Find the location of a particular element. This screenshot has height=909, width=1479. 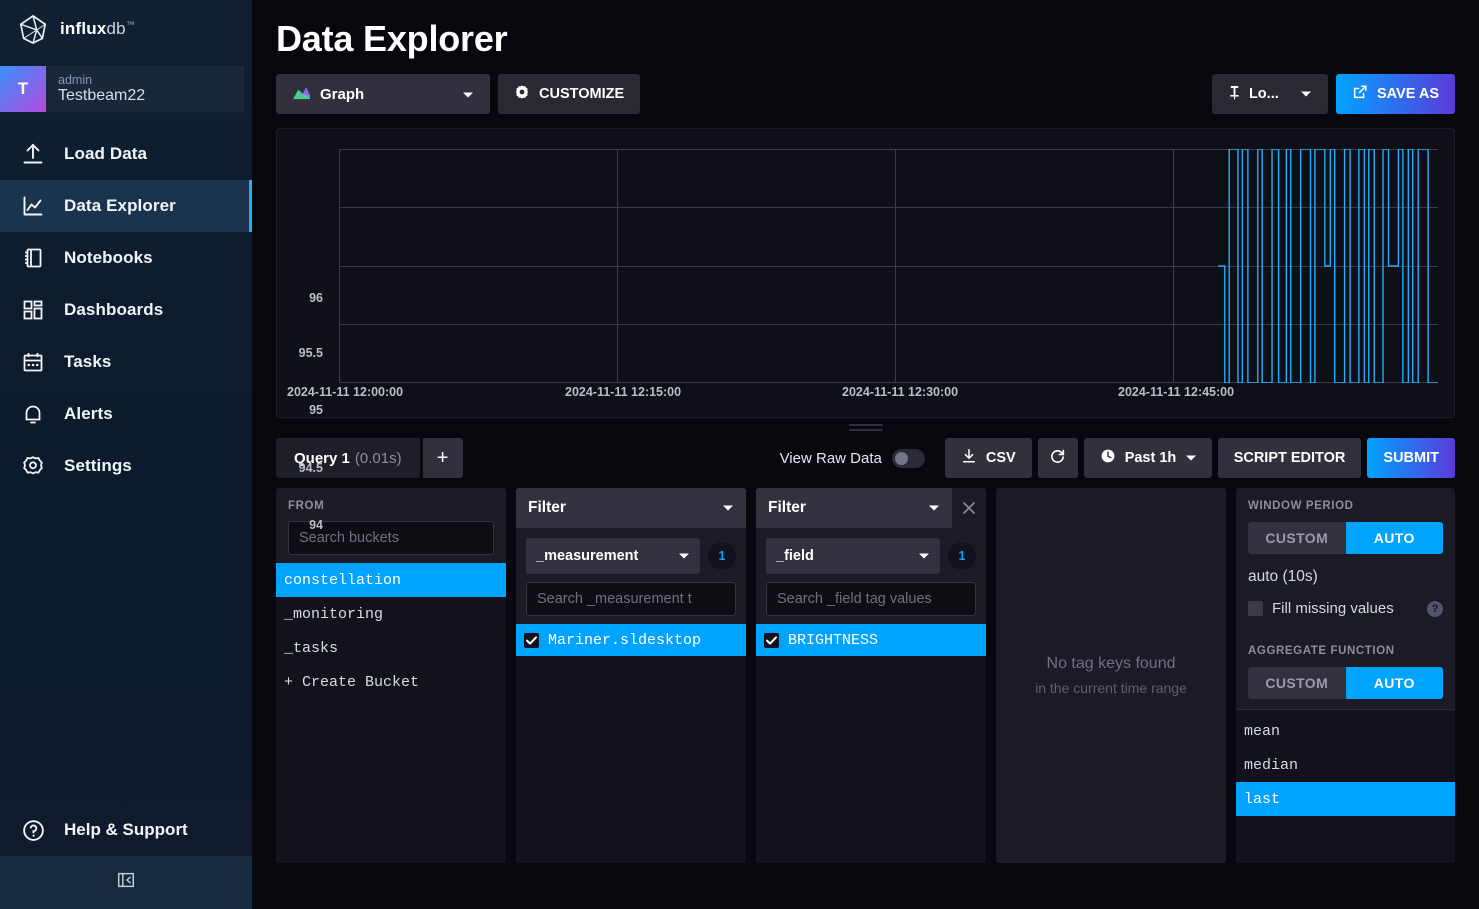

window-period-auto-button: AUTO is located at coordinates (1394, 538).